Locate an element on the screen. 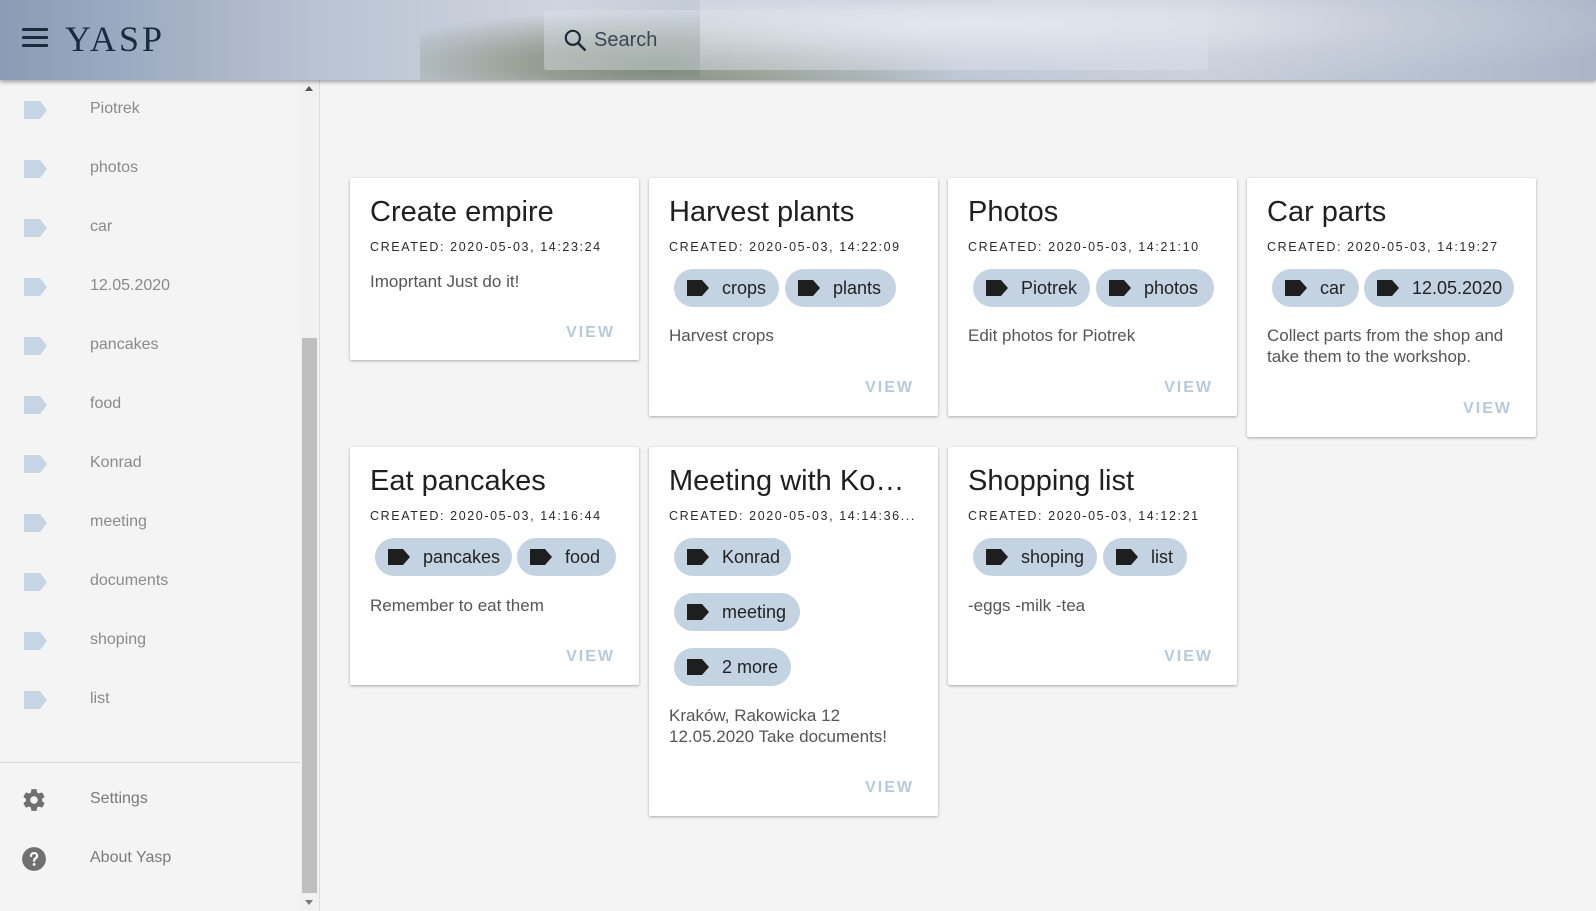 The image size is (1596, 911). tag-chip: plants is located at coordinates (840, 288).